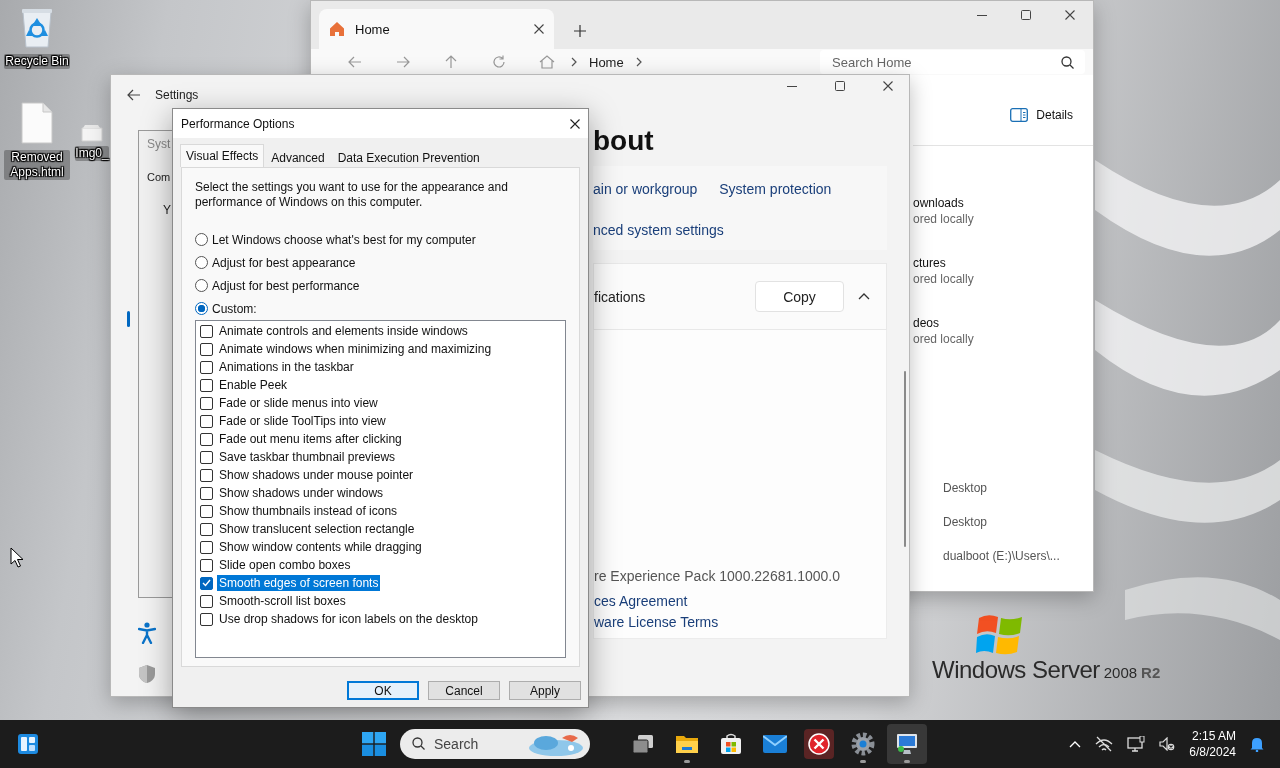  What do you see at coordinates (464, 690) in the screenshot?
I see `dialog-button: Cancel` at bounding box center [464, 690].